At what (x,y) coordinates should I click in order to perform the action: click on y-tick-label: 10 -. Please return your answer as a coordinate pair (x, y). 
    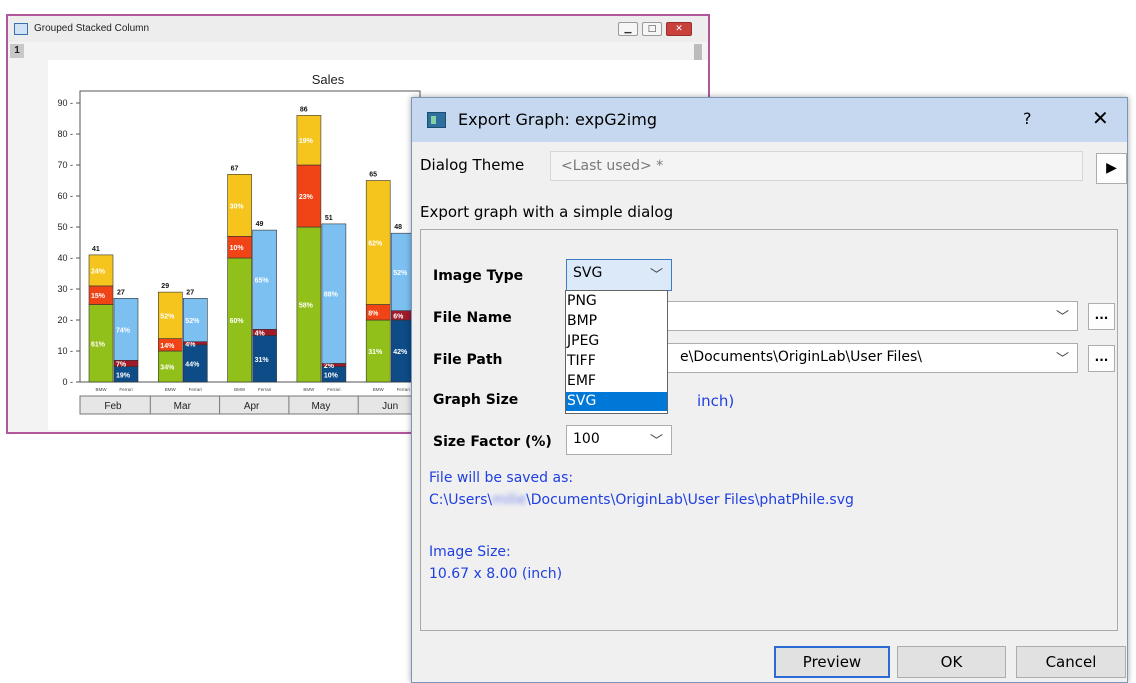
    Looking at the image, I should click on (65, 351).